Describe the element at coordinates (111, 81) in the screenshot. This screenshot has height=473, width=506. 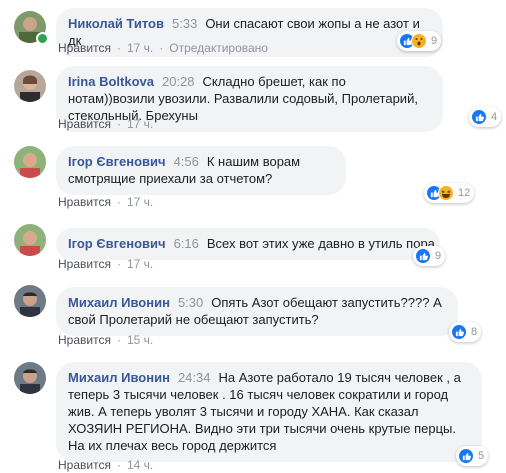
I see `comment-author: Irina Boltkova` at that location.